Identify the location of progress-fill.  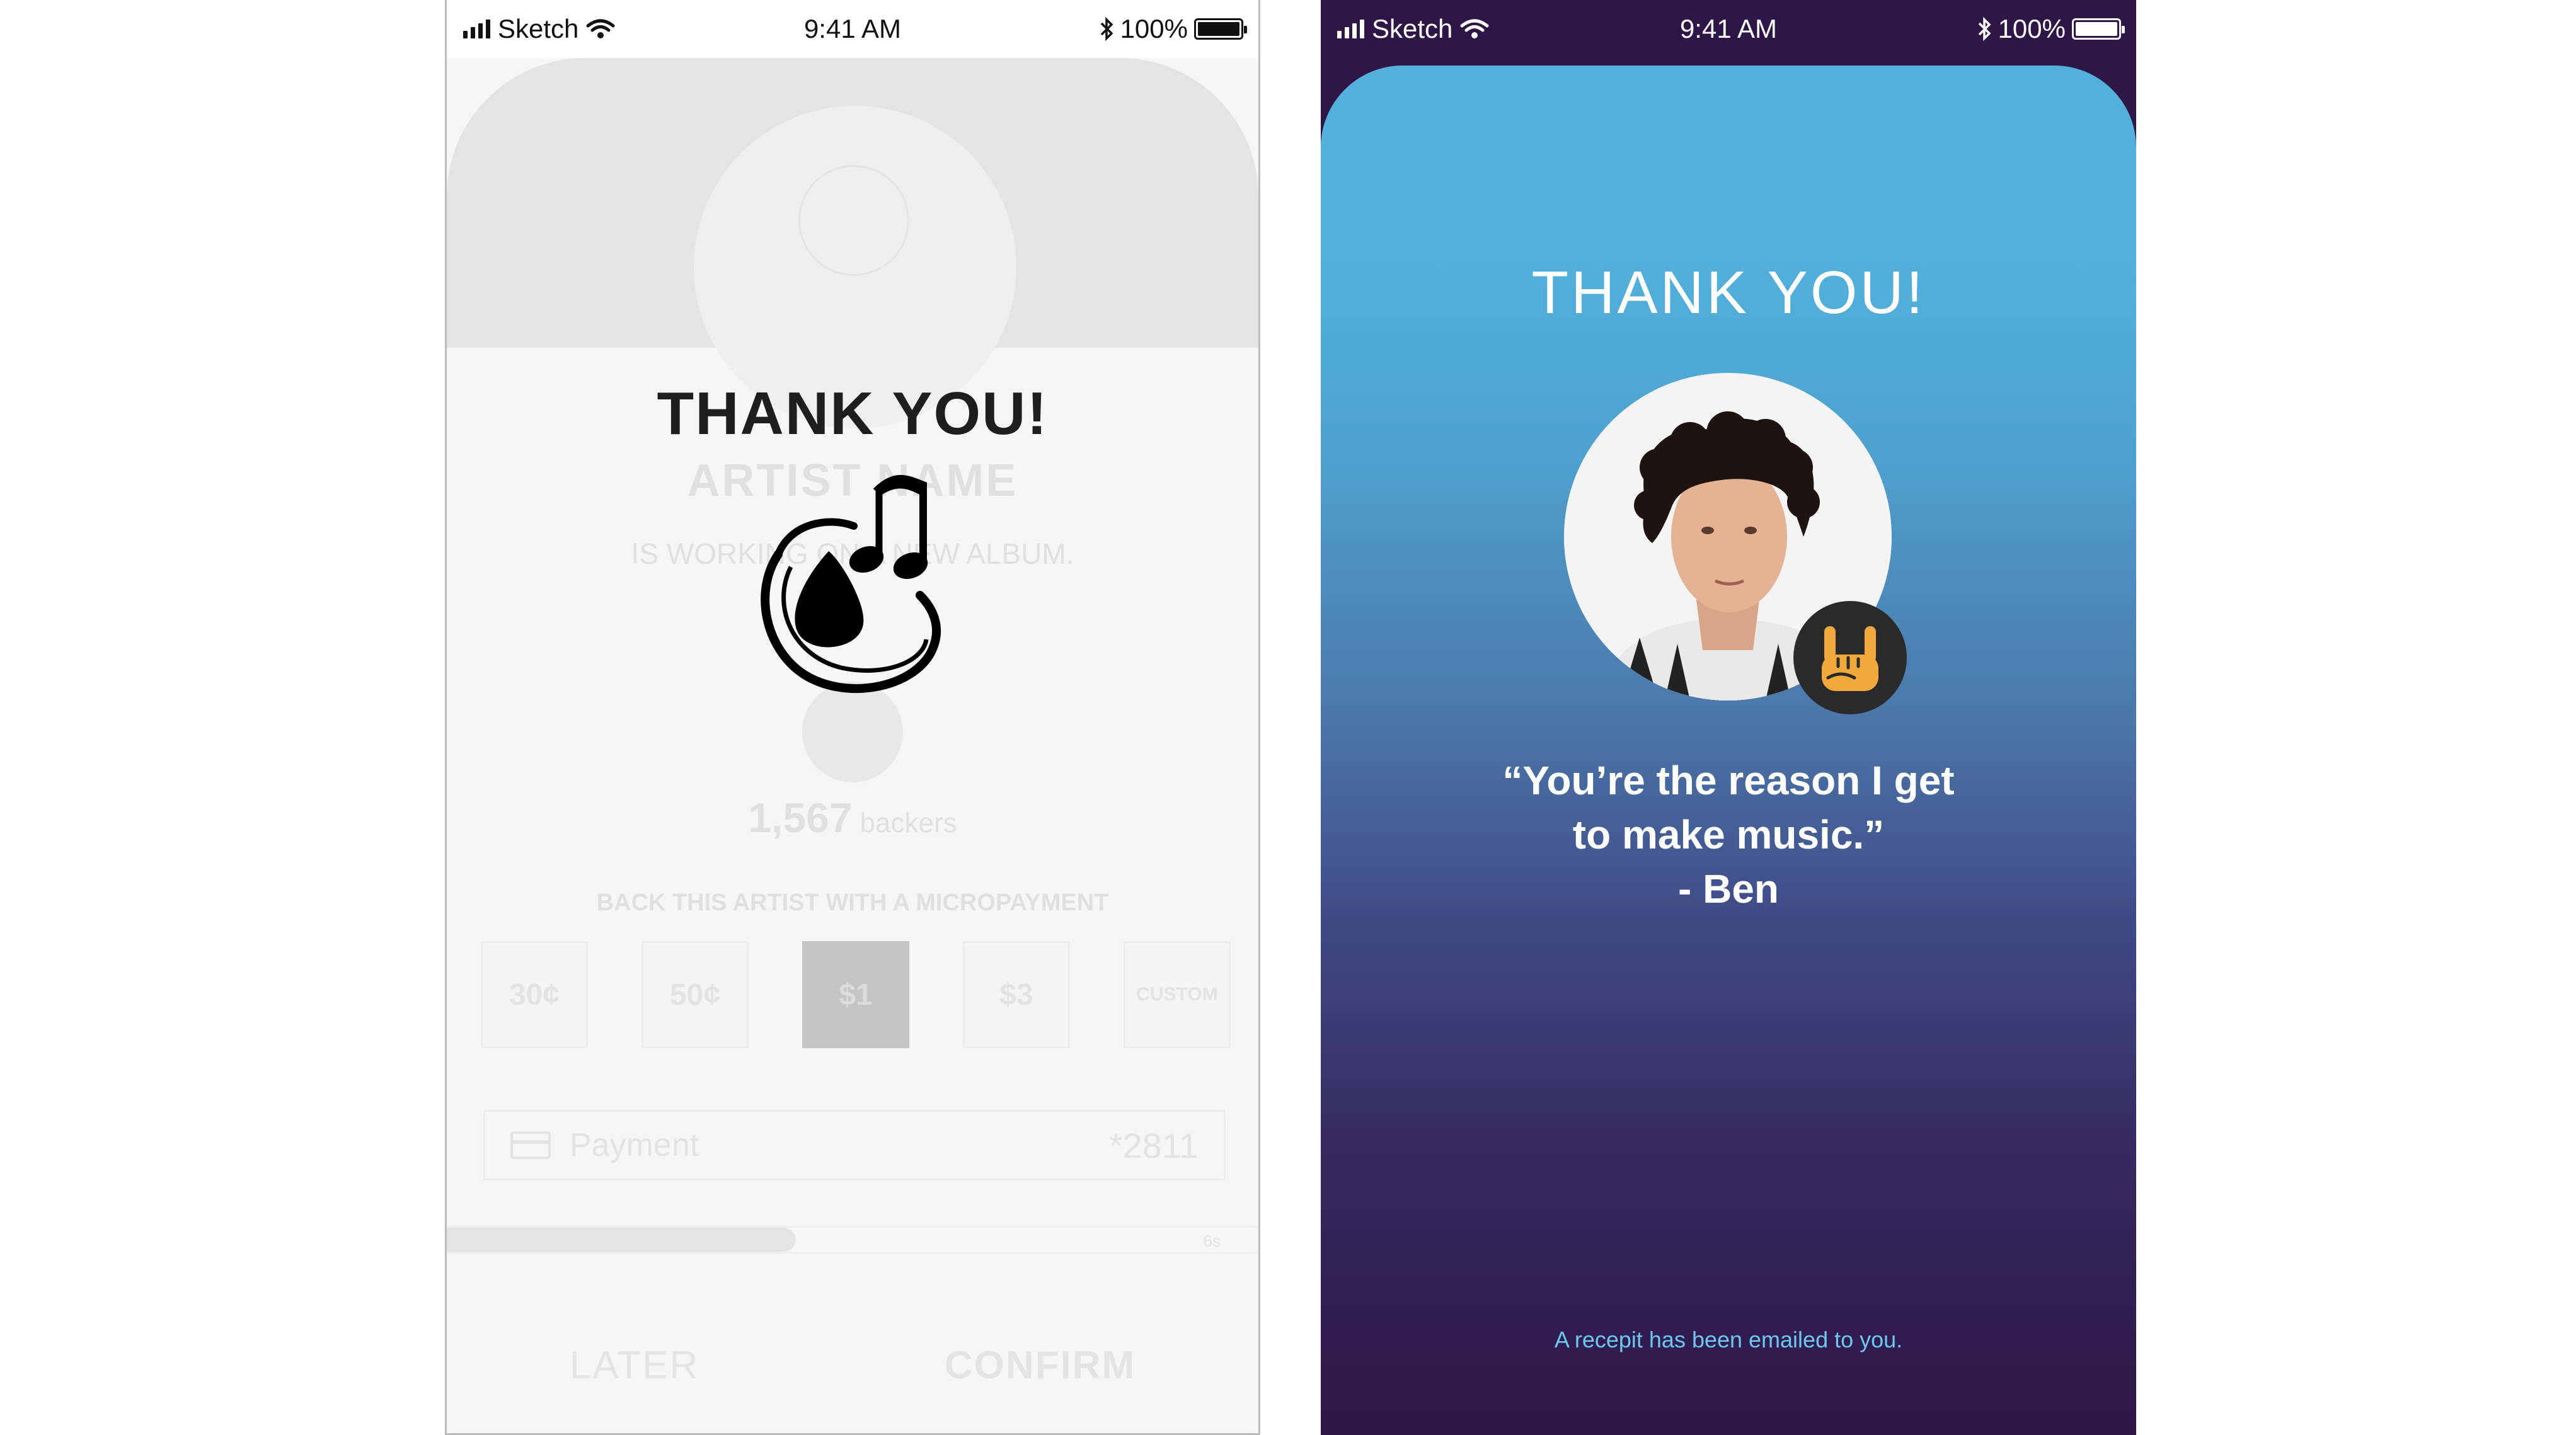
(621, 1240).